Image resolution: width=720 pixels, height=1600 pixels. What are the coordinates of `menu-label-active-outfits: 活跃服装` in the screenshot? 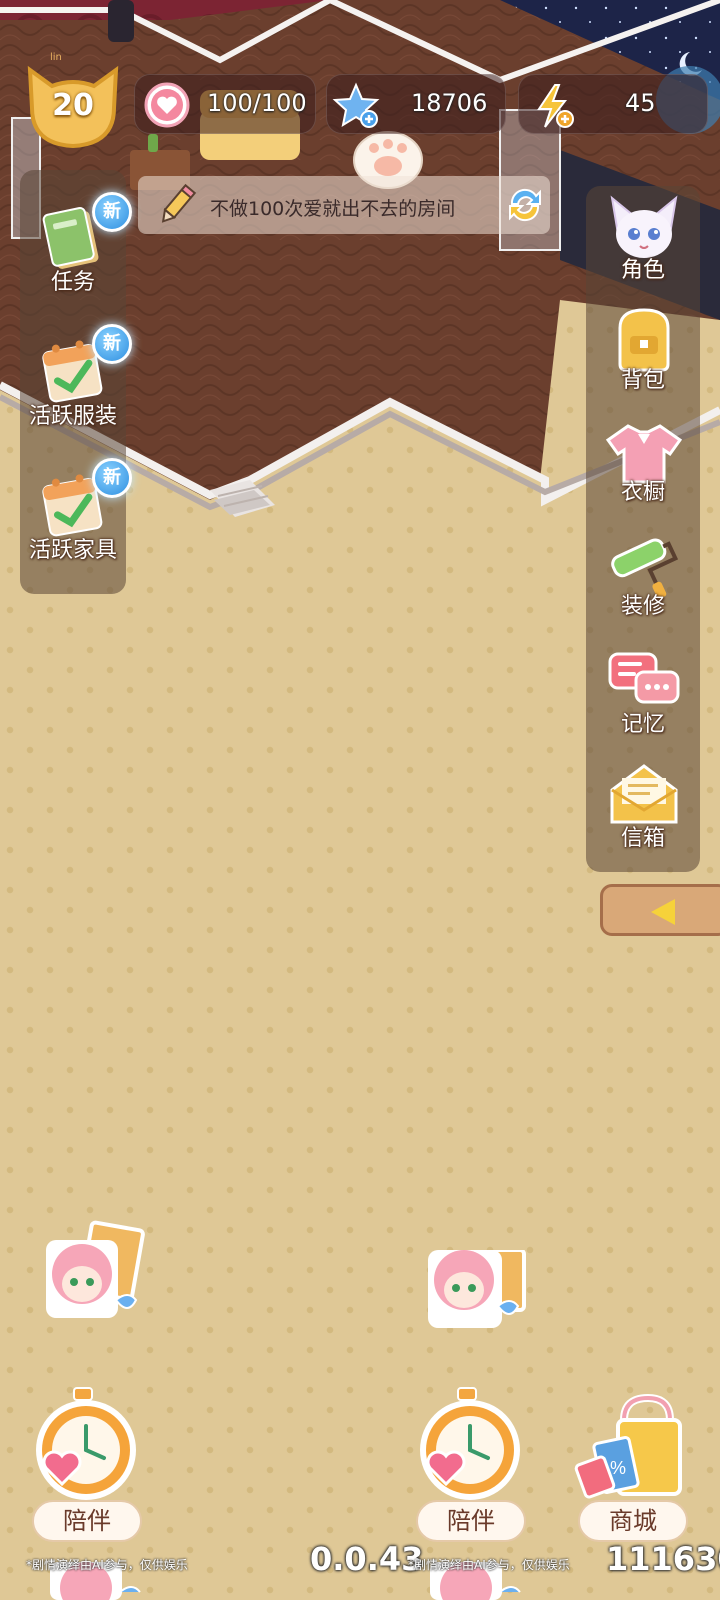 It's located at (72, 416).